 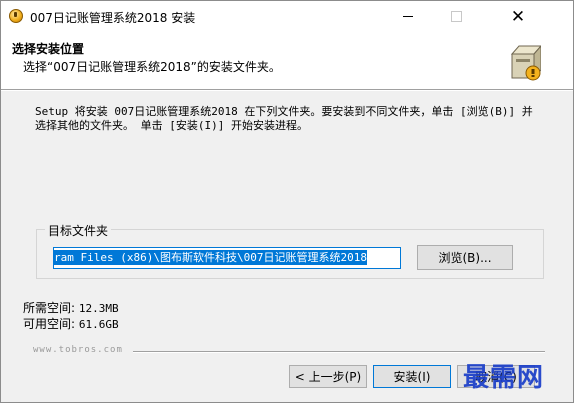 I want to click on branding-divider, so click(x=339, y=352).